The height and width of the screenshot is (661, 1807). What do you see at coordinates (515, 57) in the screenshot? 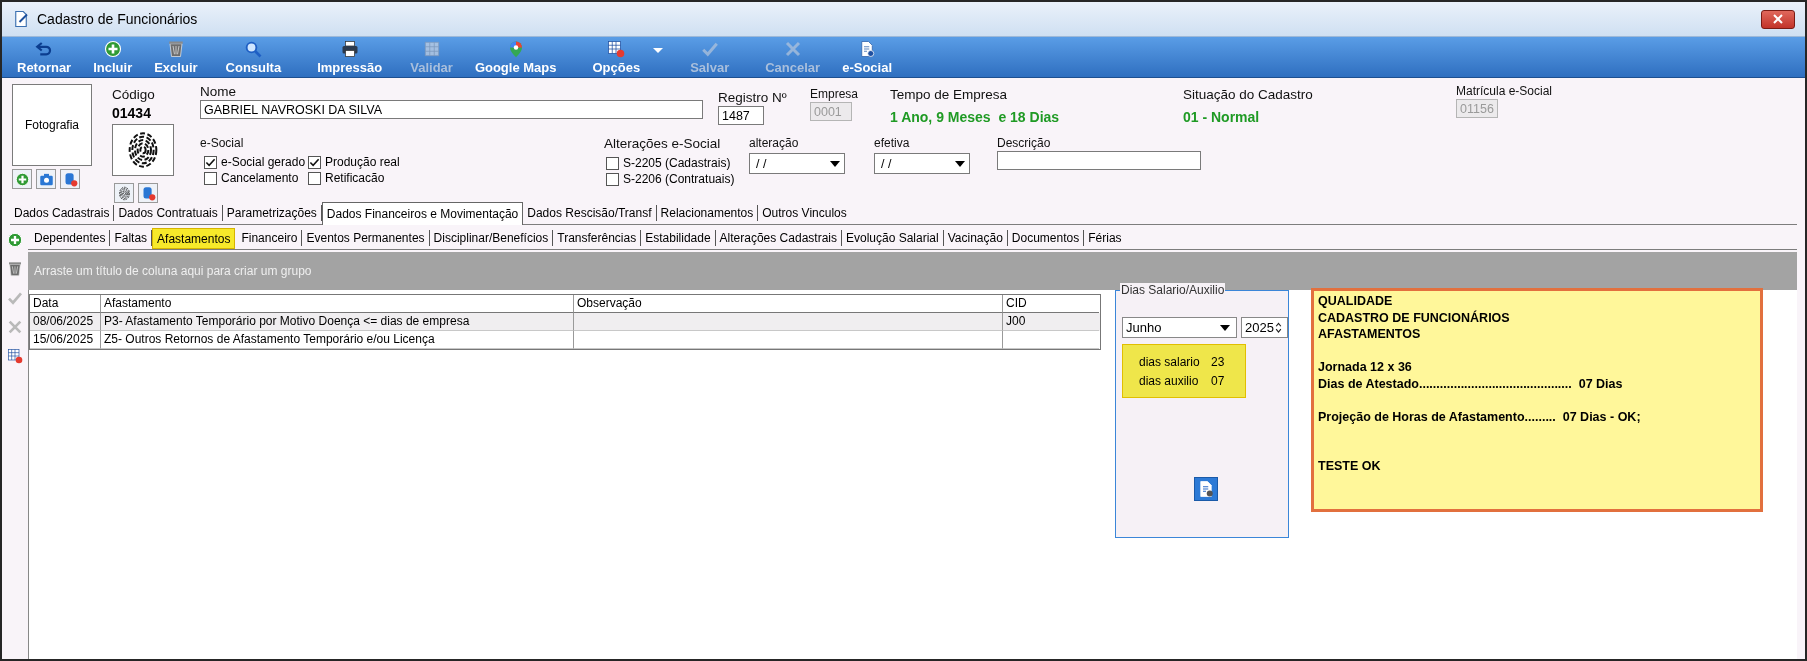
I see `toolbar-button: Google Maps` at bounding box center [515, 57].